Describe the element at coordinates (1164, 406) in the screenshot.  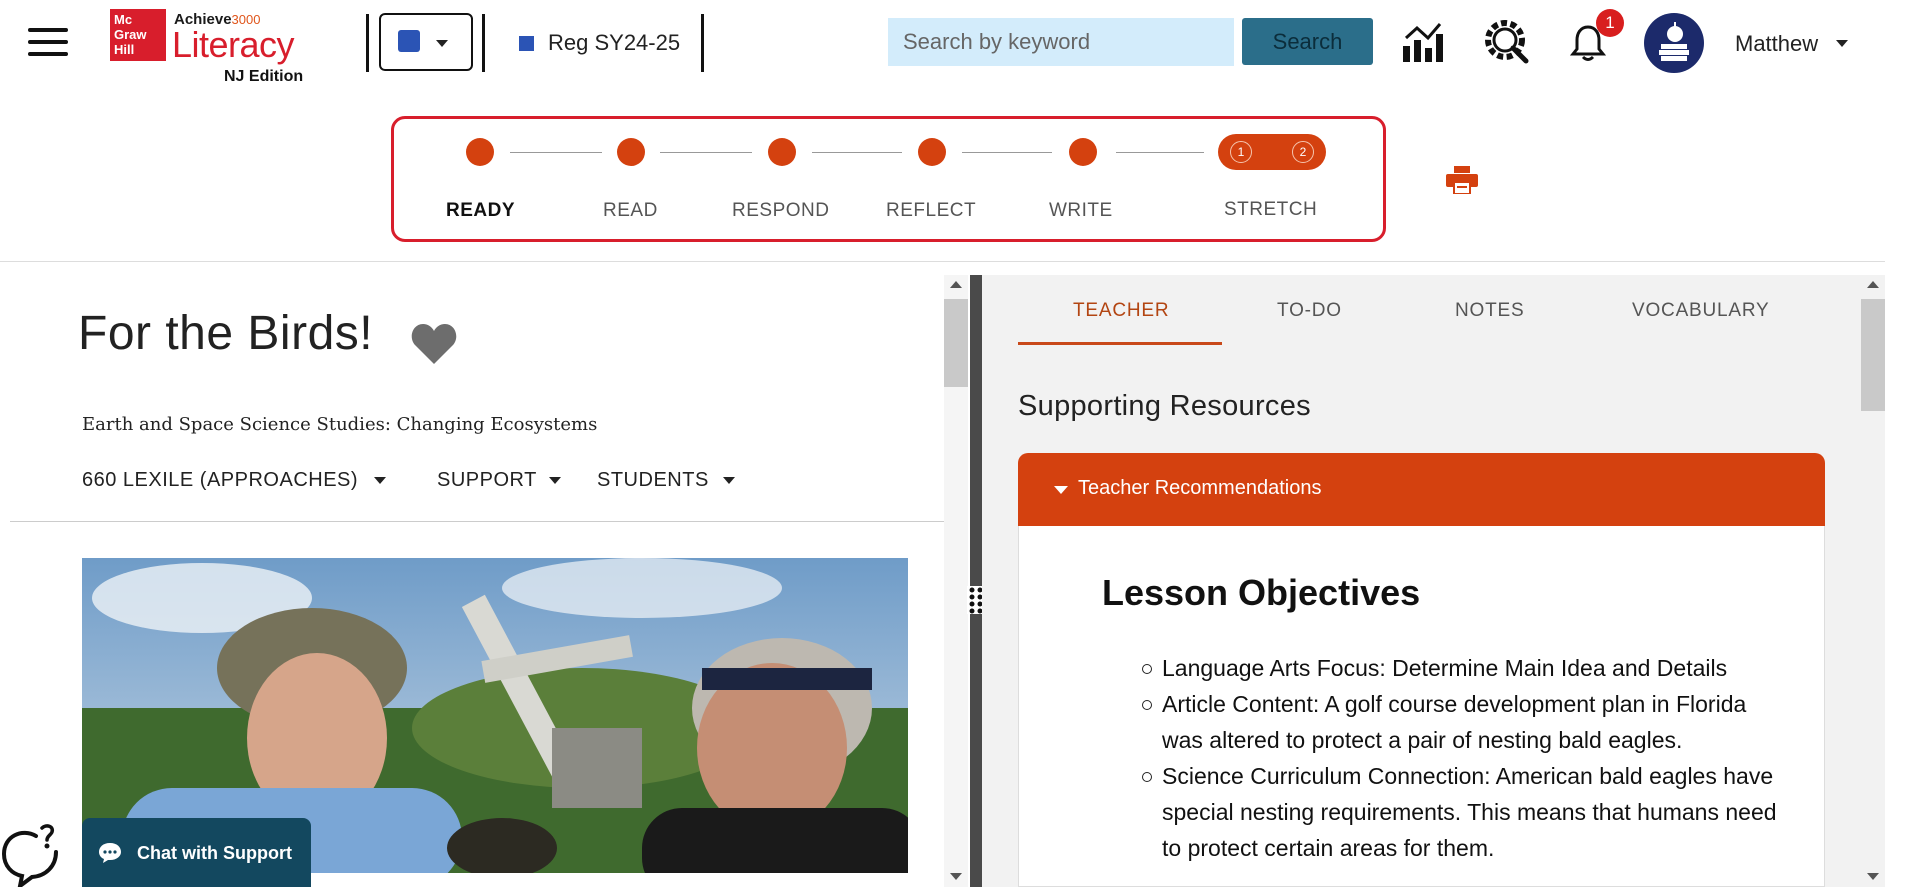
I see `section-title: Supporting Resources` at that location.